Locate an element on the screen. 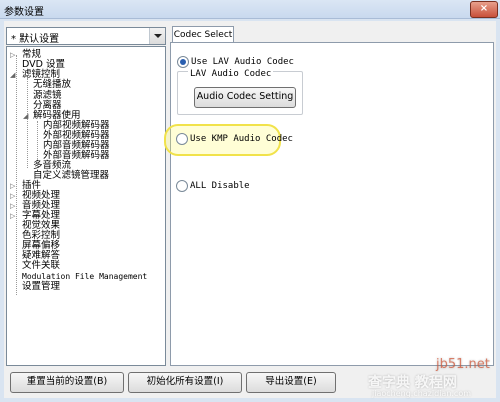  audio-codec-setting-button: Audio Codec Setting is located at coordinates (245, 97).